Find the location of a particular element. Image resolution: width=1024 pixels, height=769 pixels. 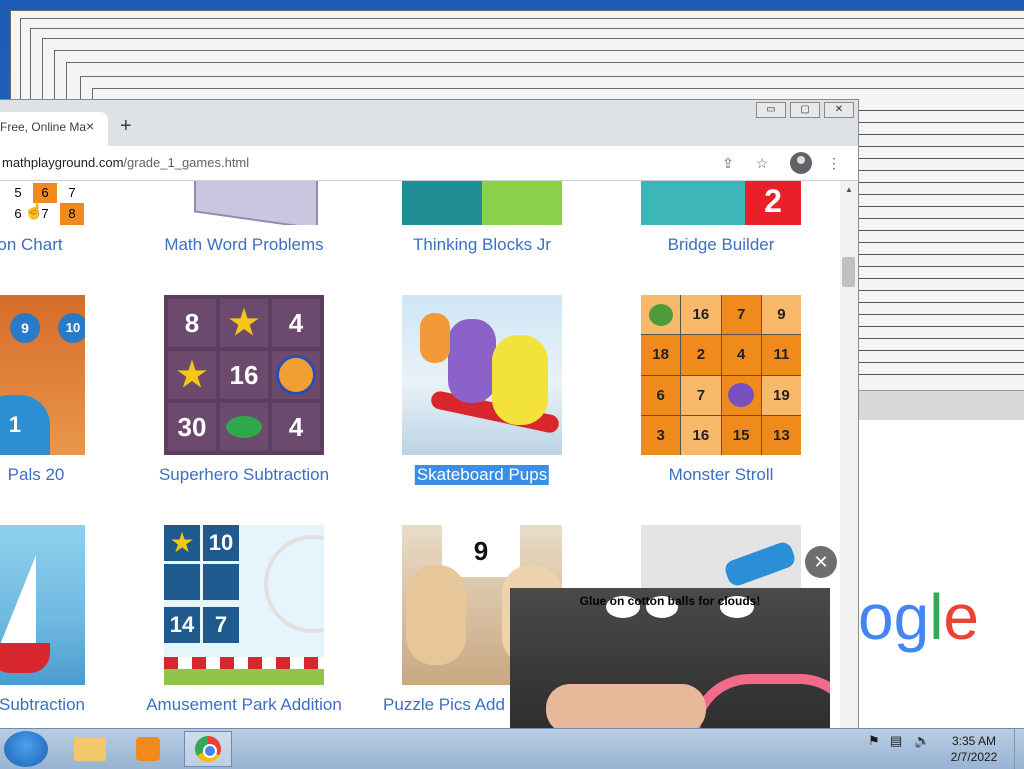

taskbar: ⚑ ▤ 🔈 3:35 AM 2/7/2022 is located at coordinates (512, 748).